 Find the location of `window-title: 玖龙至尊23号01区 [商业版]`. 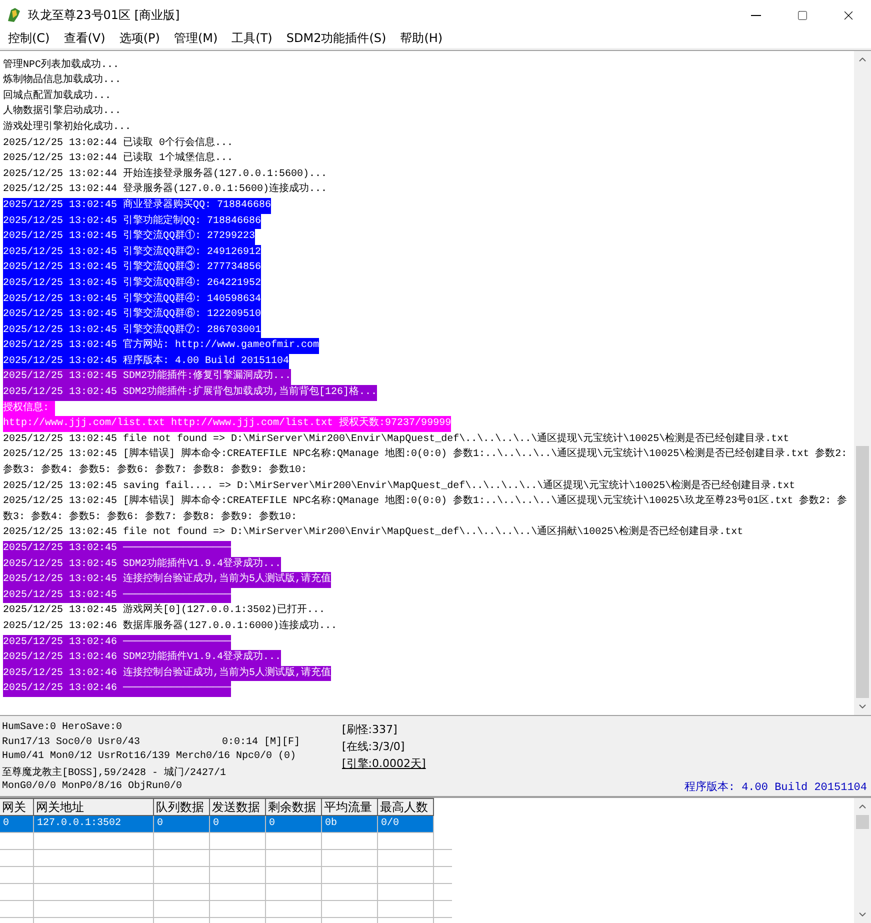

window-title: 玖龙至尊23号01区 [商业版] is located at coordinates (104, 15).